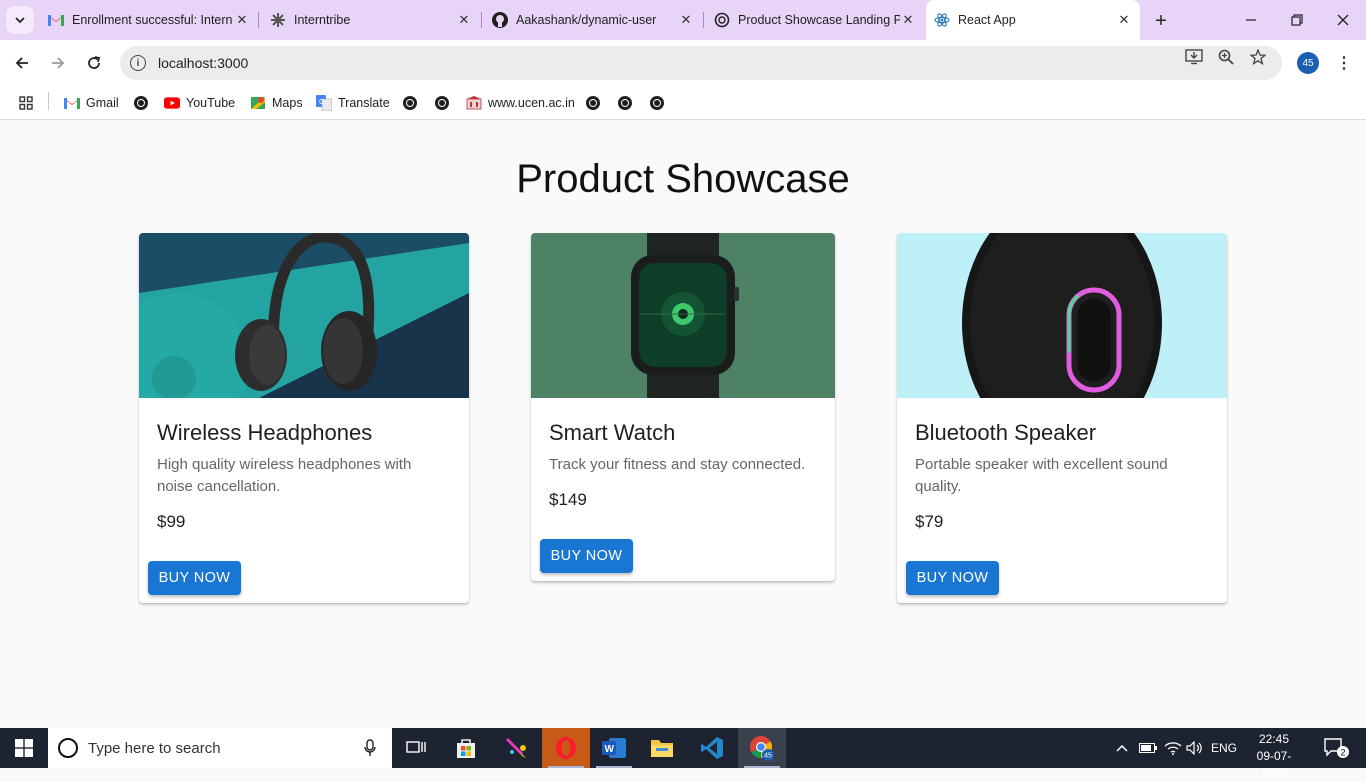  What do you see at coordinates (1173, 748) in the screenshot?
I see `wifi-icon` at bounding box center [1173, 748].